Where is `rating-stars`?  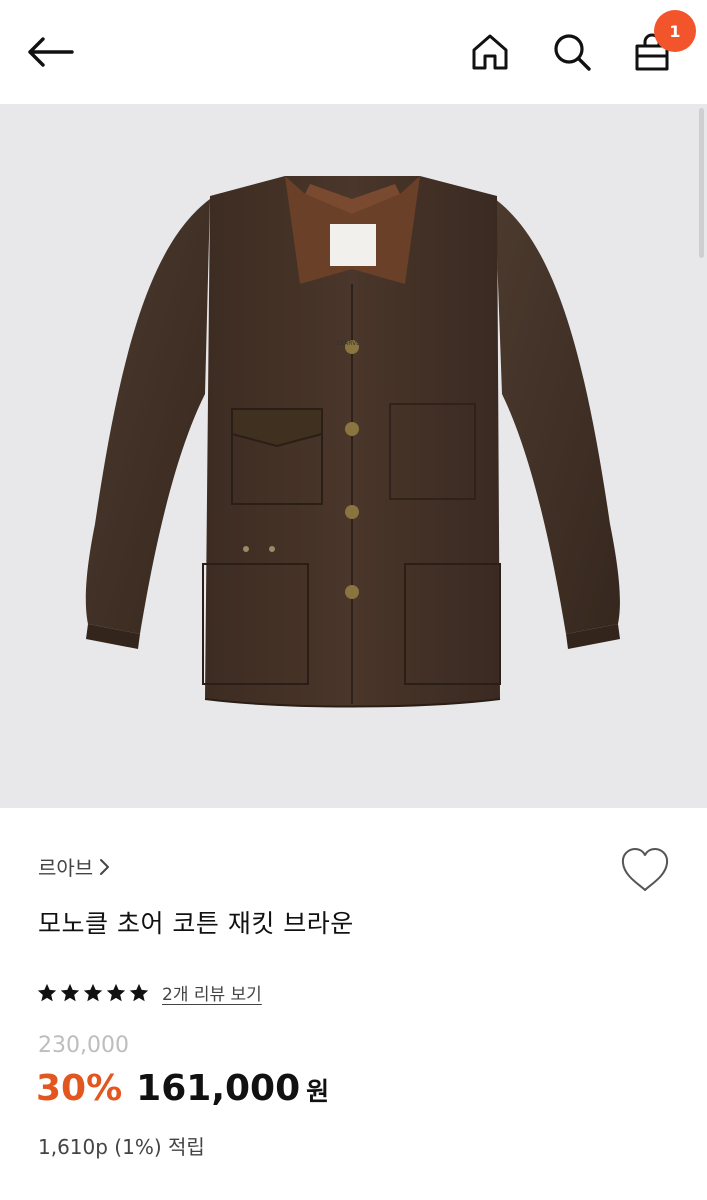 rating-stars is located at coordinates (93, 993).